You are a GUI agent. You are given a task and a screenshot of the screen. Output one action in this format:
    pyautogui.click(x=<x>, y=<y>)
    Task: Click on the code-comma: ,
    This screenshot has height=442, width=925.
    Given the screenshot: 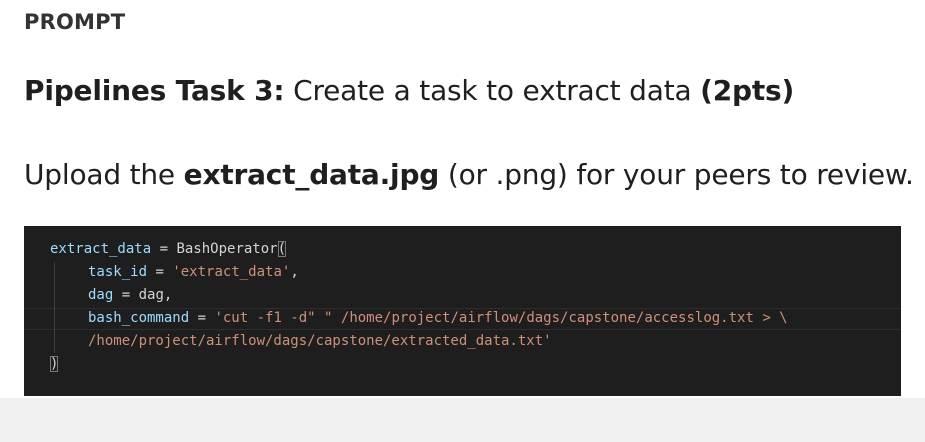 What is the action you would take?
    pyautogui.click(x=294, y=272)
    